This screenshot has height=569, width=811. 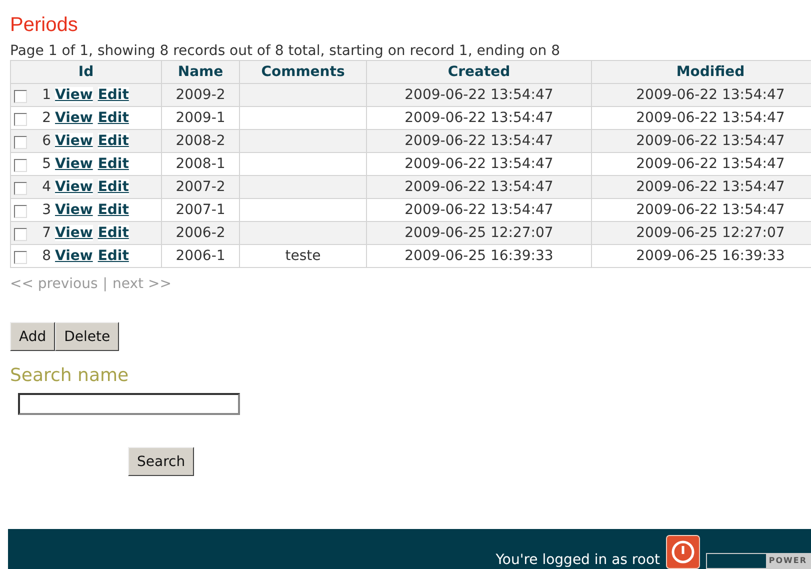 What do you see at coordinates (33, 336) in the screenshot?
I see `add-button: Add` at bounding box center [33, 336].